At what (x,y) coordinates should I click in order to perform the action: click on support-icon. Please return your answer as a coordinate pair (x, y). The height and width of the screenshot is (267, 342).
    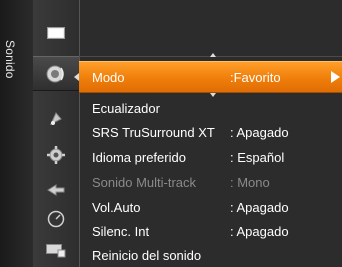
    Looking at the image, I should click on (56, 250).